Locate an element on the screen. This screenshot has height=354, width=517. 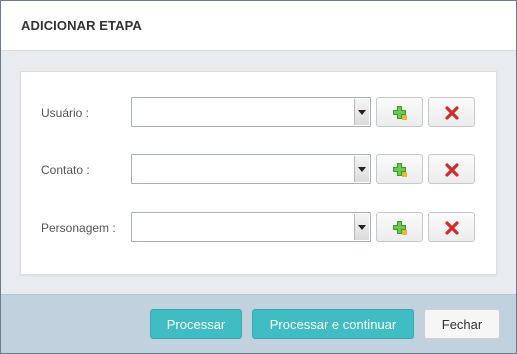
usuario-label: Usuário : is located at coordinates (65, 113).